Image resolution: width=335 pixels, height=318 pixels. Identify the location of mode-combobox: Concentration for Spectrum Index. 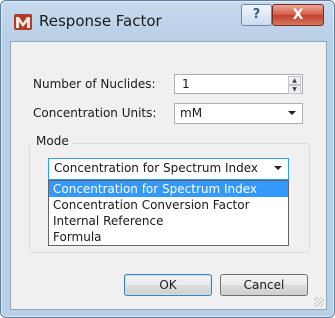
(168, 169).